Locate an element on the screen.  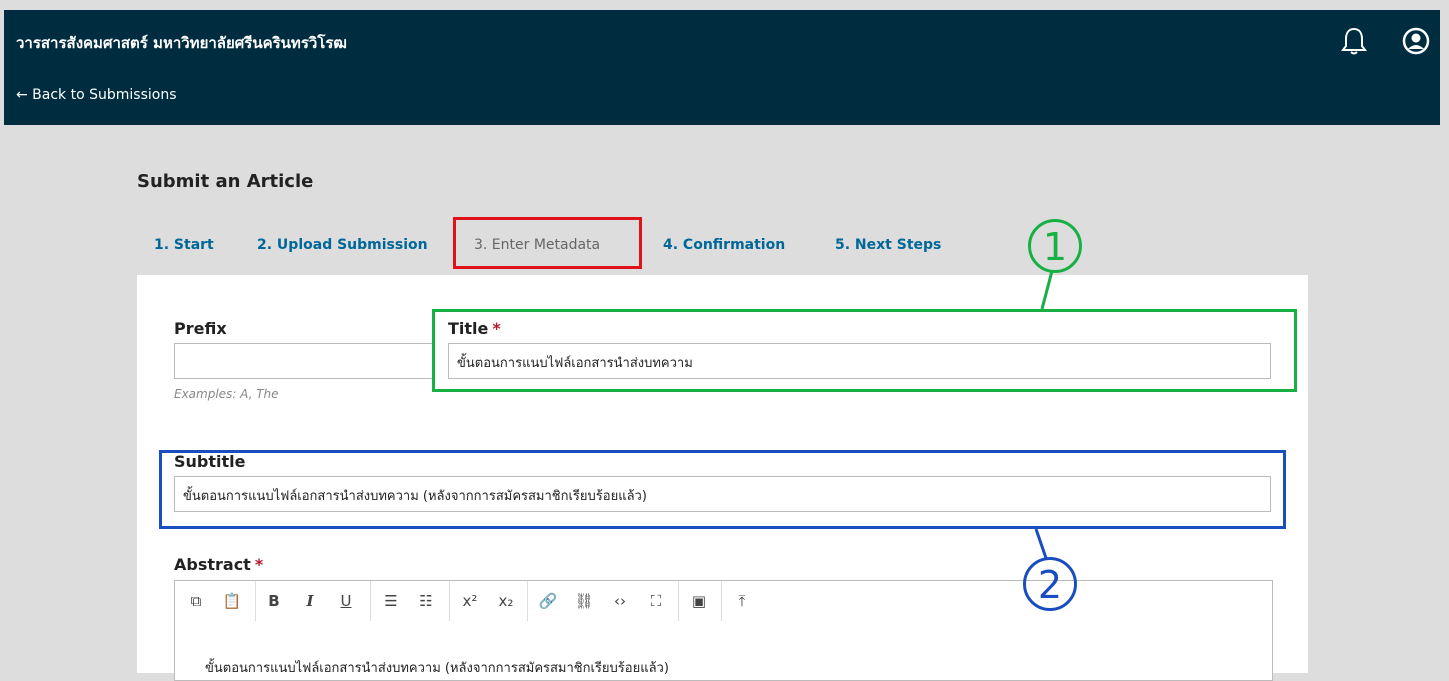
unlink-icon: ⛓ is located at coordinates (584, 601).